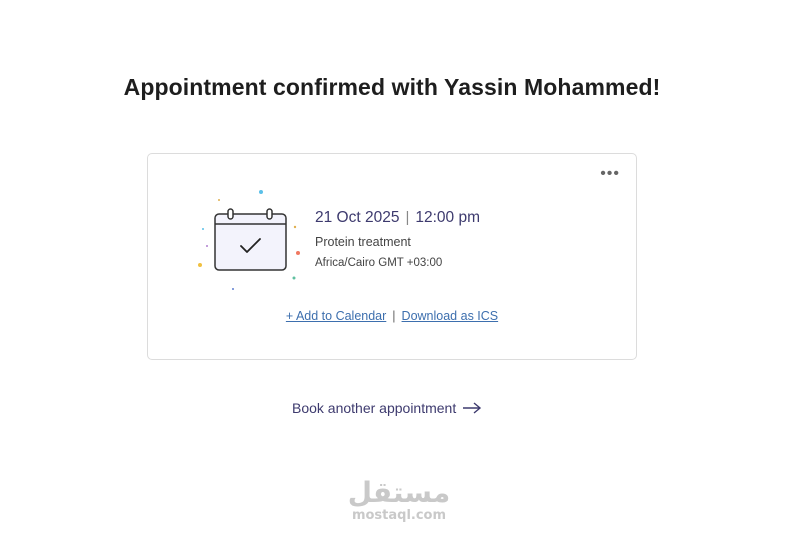 This screenshot has height=535, width=798. I want to click on book-another-label: Book another appointment, so click(374, 408).